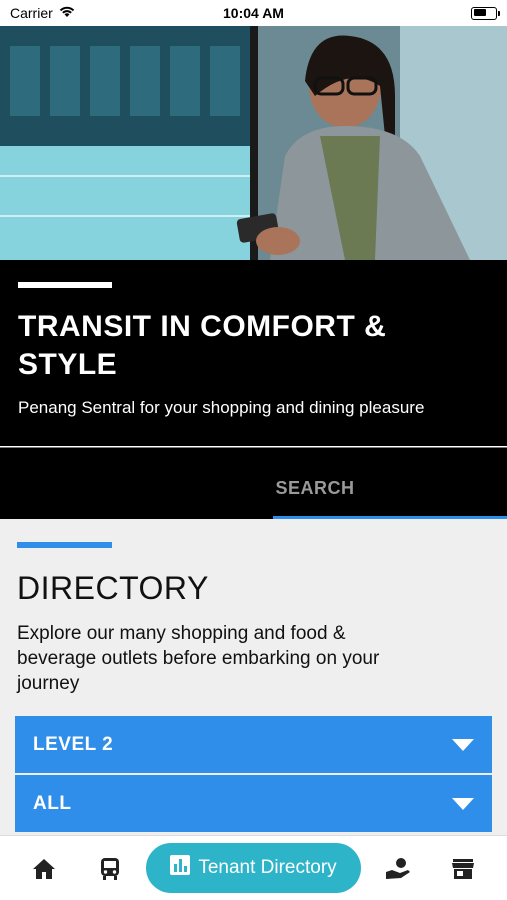  What do you see at coordinates (68, 364) in the screenshot?
I see `banner-title-line-2: STYLE` at bounding box center [68, 364].